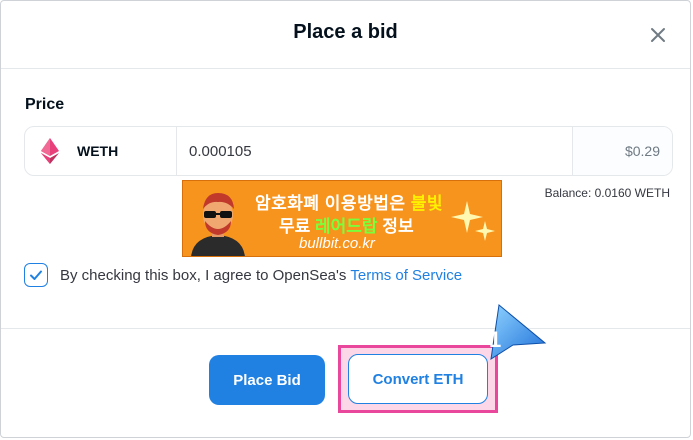 The height and width of the screenshot is (440, 693). What do you see at coordinates (218, 224) in the screenshot?
I see `avatar-icon` at bounding box center [218, 224].